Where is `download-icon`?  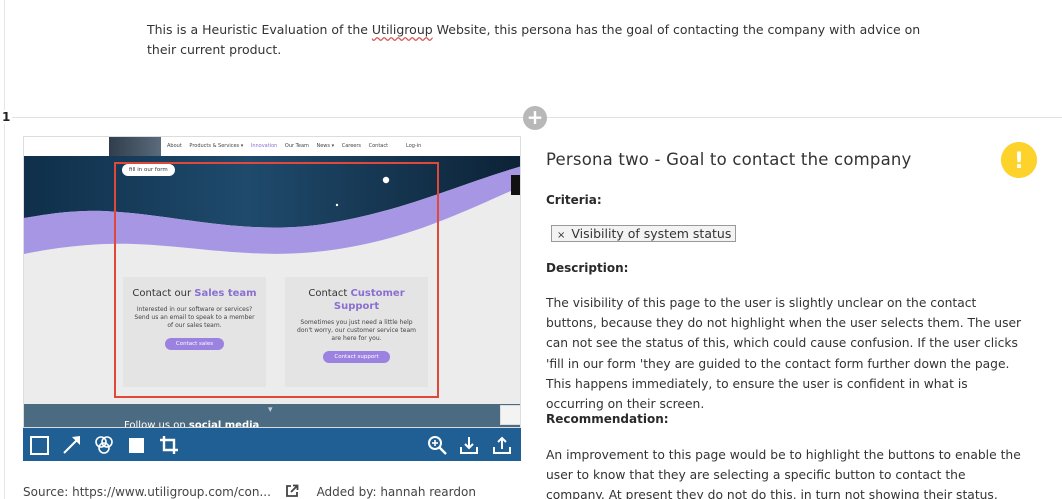 download-icon is located at coordinates (469, 445).